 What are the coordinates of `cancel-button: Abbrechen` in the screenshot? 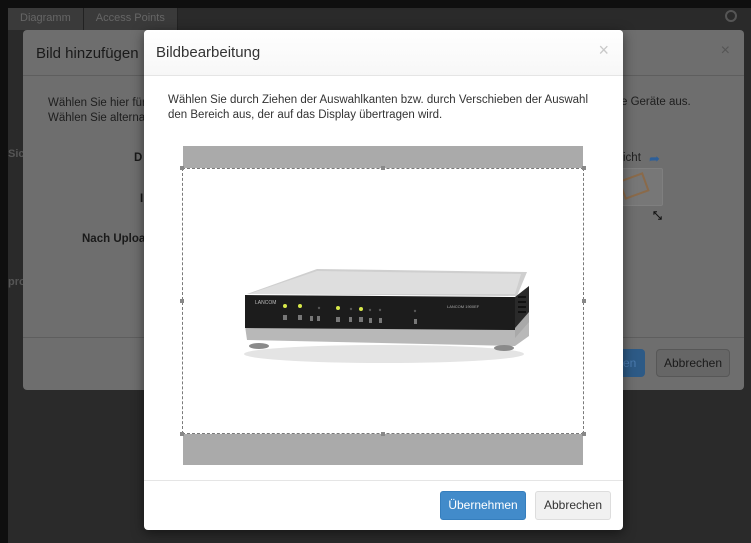 It's located at (573, 505).